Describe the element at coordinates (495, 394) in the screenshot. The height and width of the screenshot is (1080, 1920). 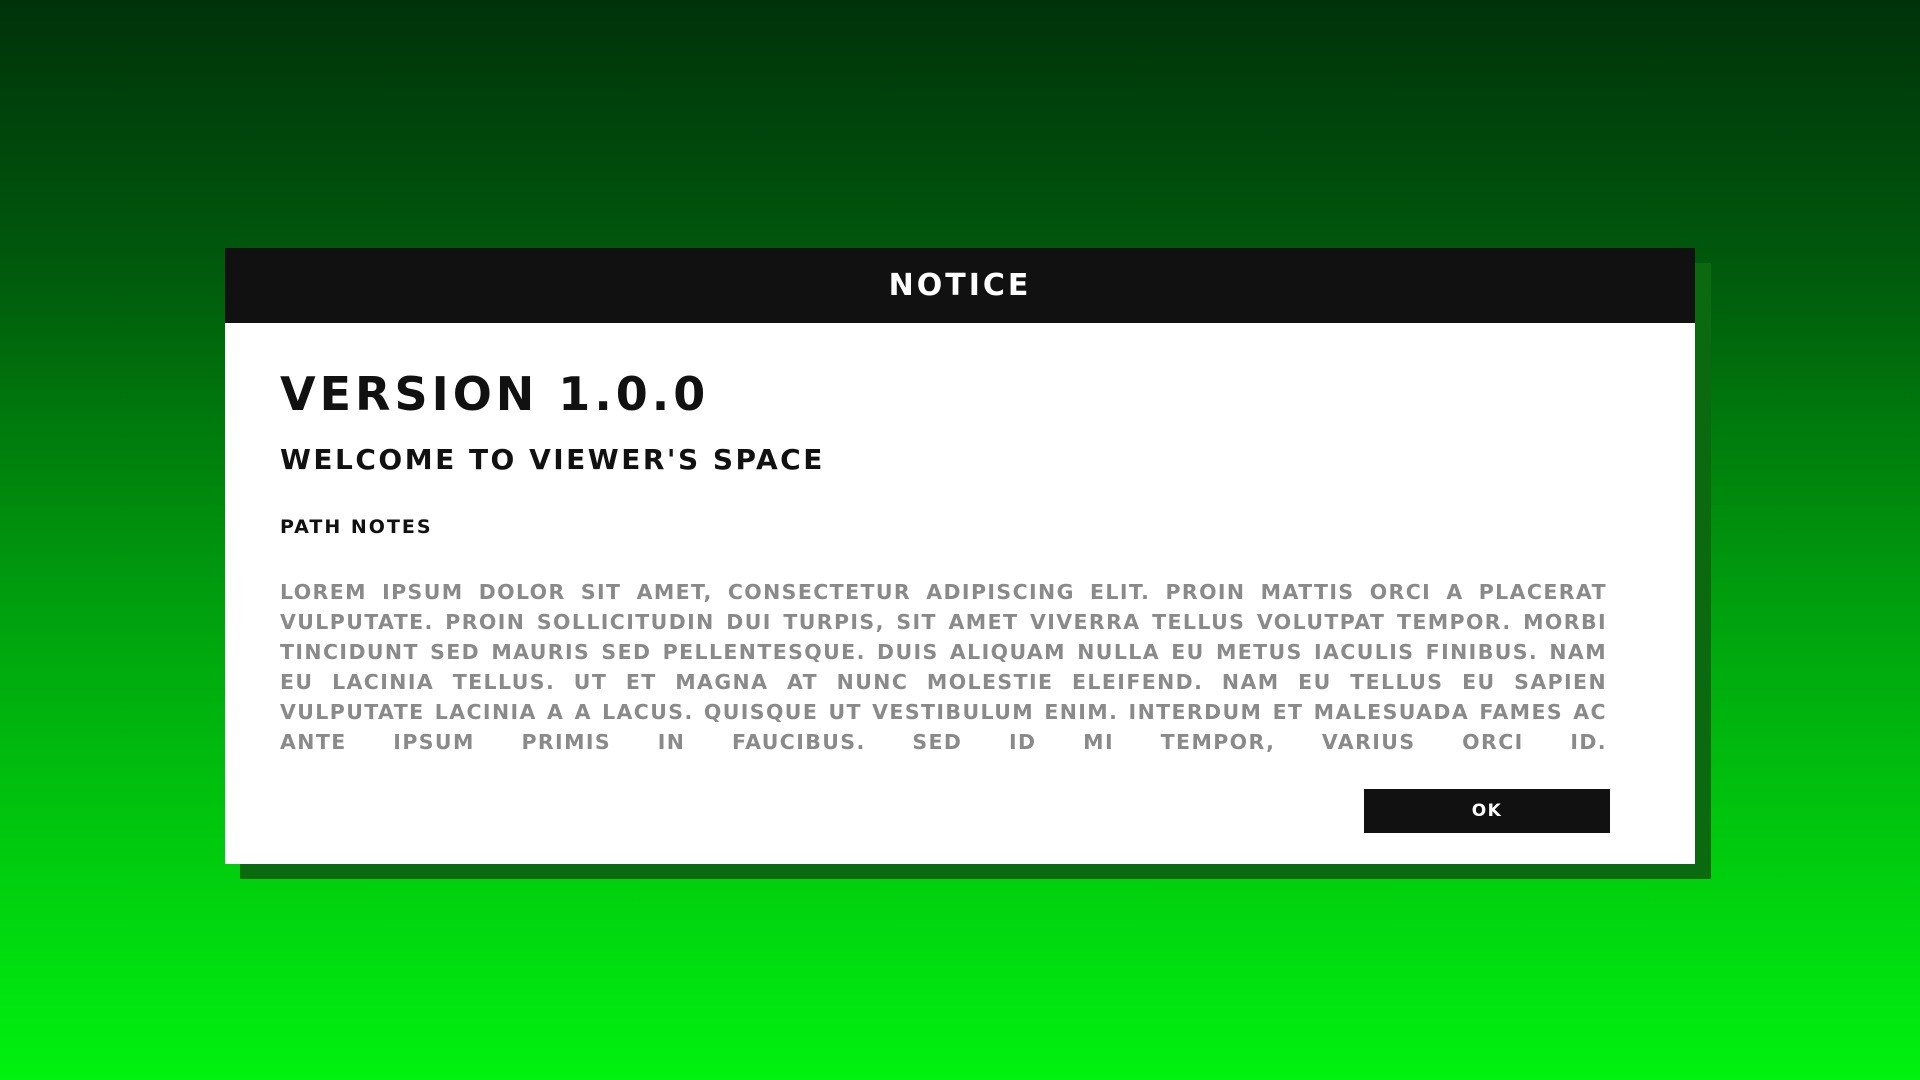
I see `version-title: VERSION 1.0.0` at that location.